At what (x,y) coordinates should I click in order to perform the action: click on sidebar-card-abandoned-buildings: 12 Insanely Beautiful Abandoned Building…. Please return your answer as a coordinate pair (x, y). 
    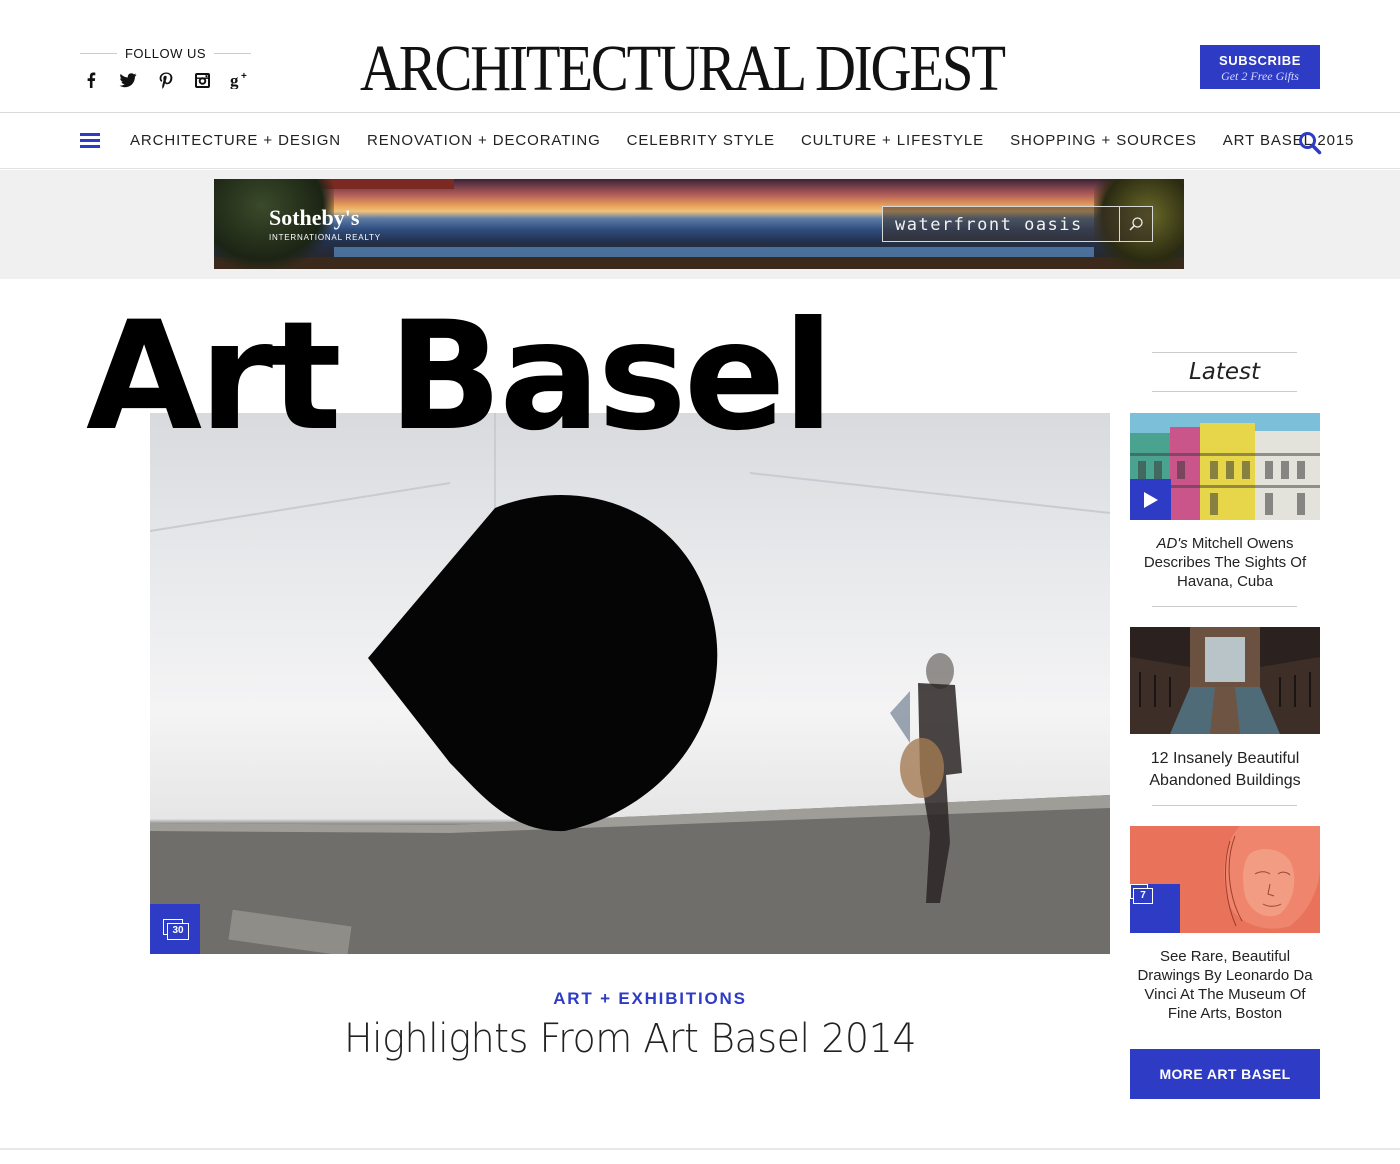
    Looking at the image, I should click on (1225, 709).